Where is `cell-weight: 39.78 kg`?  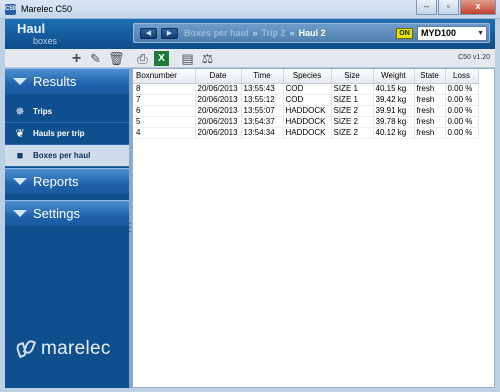
cell-weight: 39.78 kg is located at coordinates (394, 122).